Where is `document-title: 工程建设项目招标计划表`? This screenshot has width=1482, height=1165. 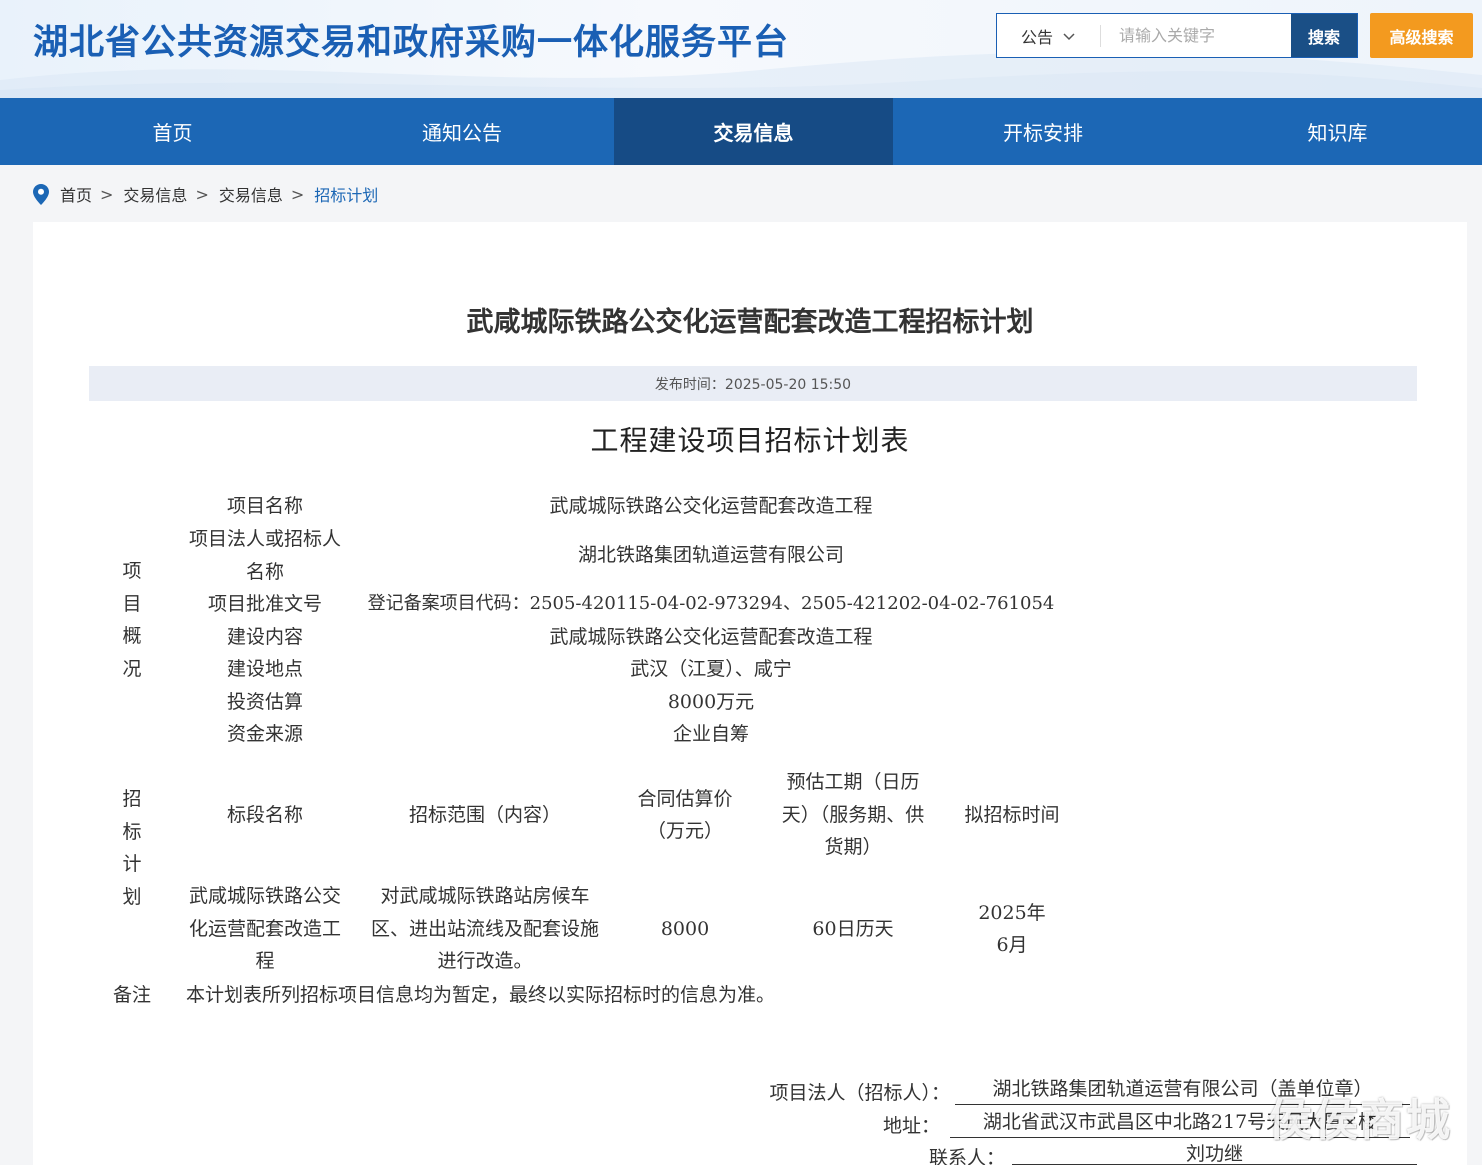 document-title: 工程建设项目招标计划表 is located at coordinates (750, 440).